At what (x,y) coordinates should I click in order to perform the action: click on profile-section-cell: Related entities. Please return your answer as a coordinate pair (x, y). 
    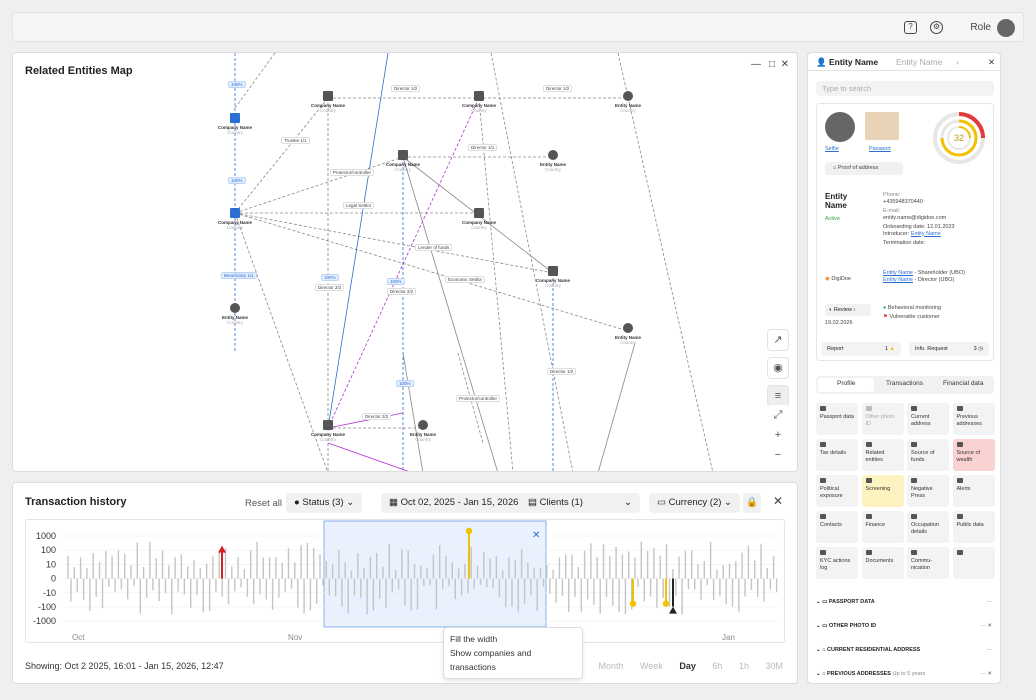
    Looking at the image, I should click on (882, 455).